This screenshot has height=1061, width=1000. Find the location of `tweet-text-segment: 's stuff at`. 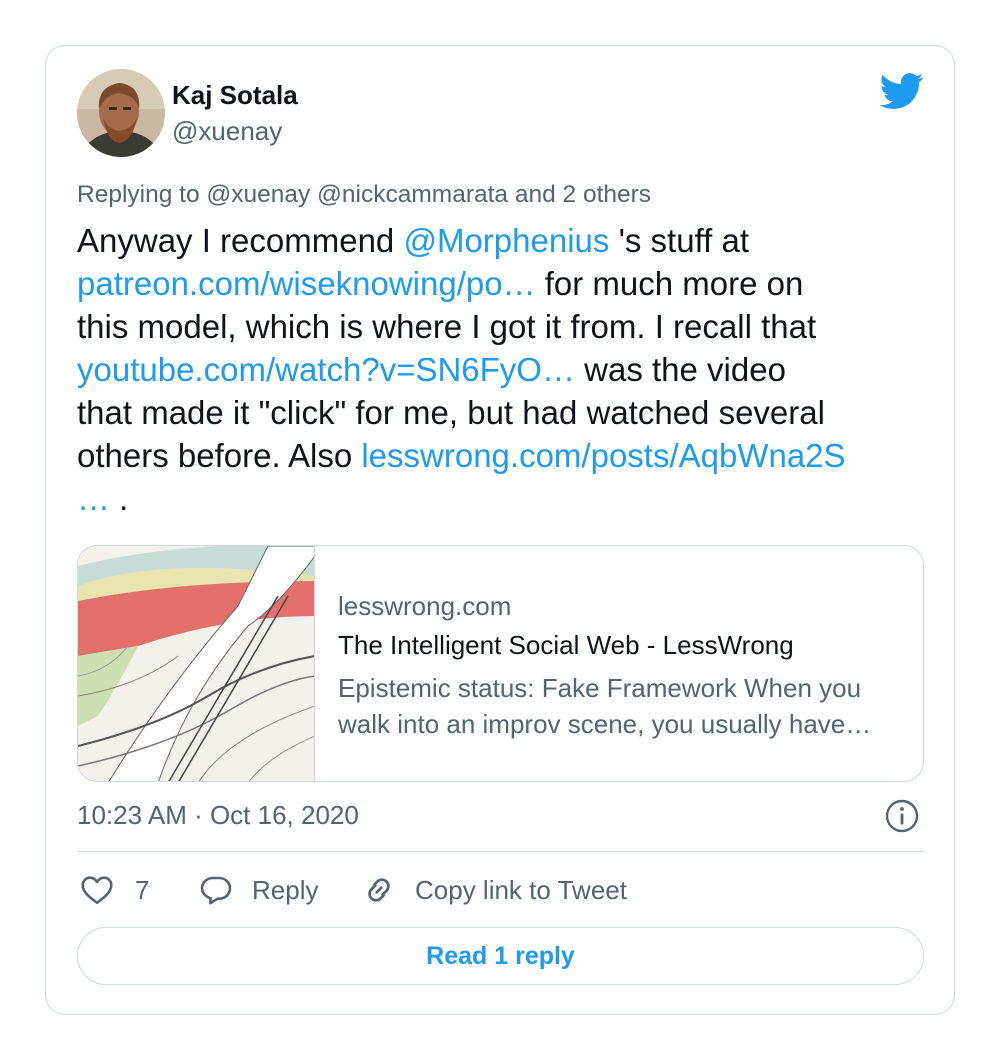

tweet-text-segment: 's stuff at is located at coordinates (679, 240).